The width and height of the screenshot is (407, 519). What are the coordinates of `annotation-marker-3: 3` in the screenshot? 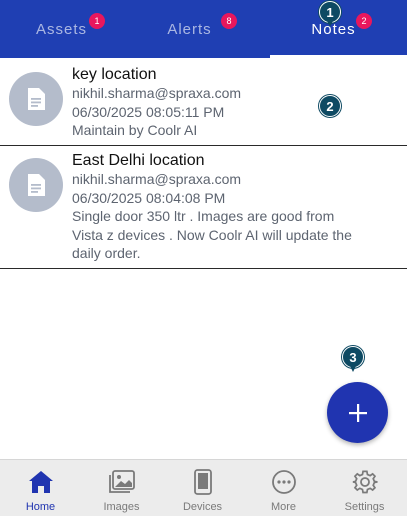 It's located at (353, 359).